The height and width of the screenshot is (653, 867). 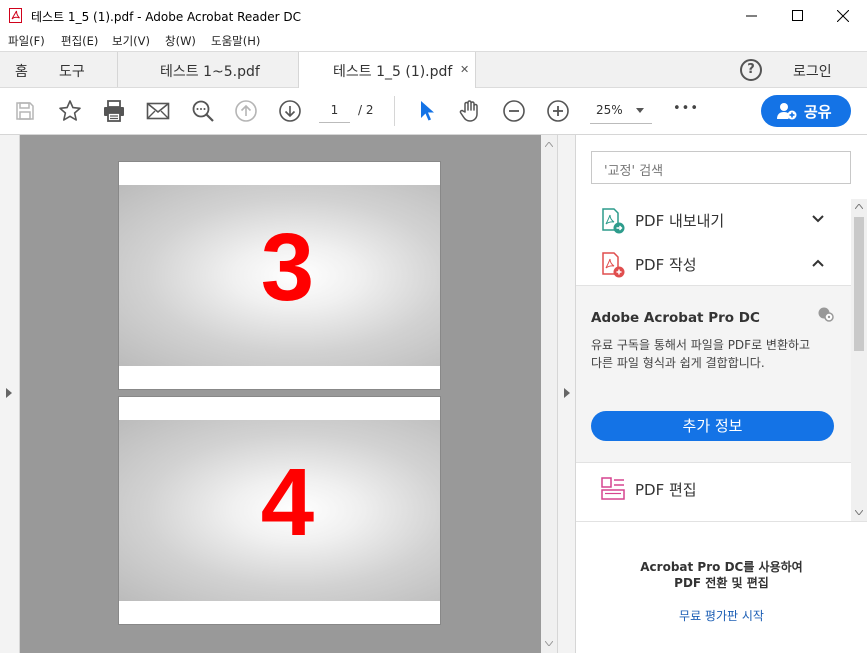 What do you see at coordinates (818, 112) in the screenshot?
I see `share-button-label: 공유` at bounding box center [818, 112].